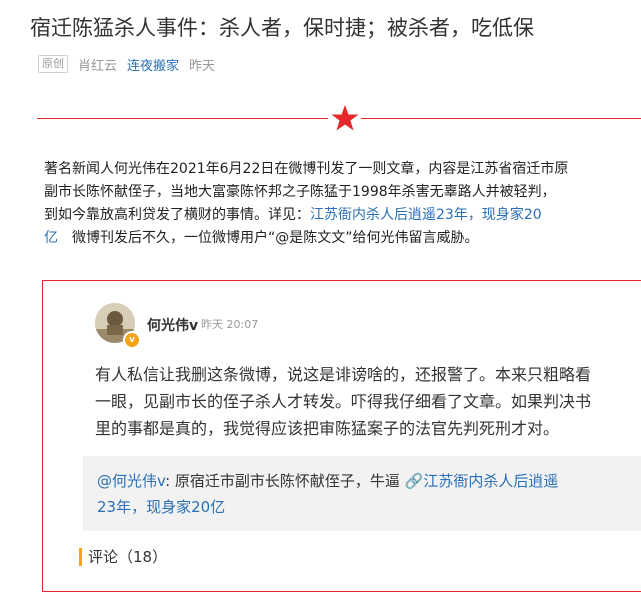 The width and height of the screenshot is (641, 592). What do you see at coordinates (97, 64) in the screenshot?
I see `author-name: 肖红云` at bounding box center [97, 64].